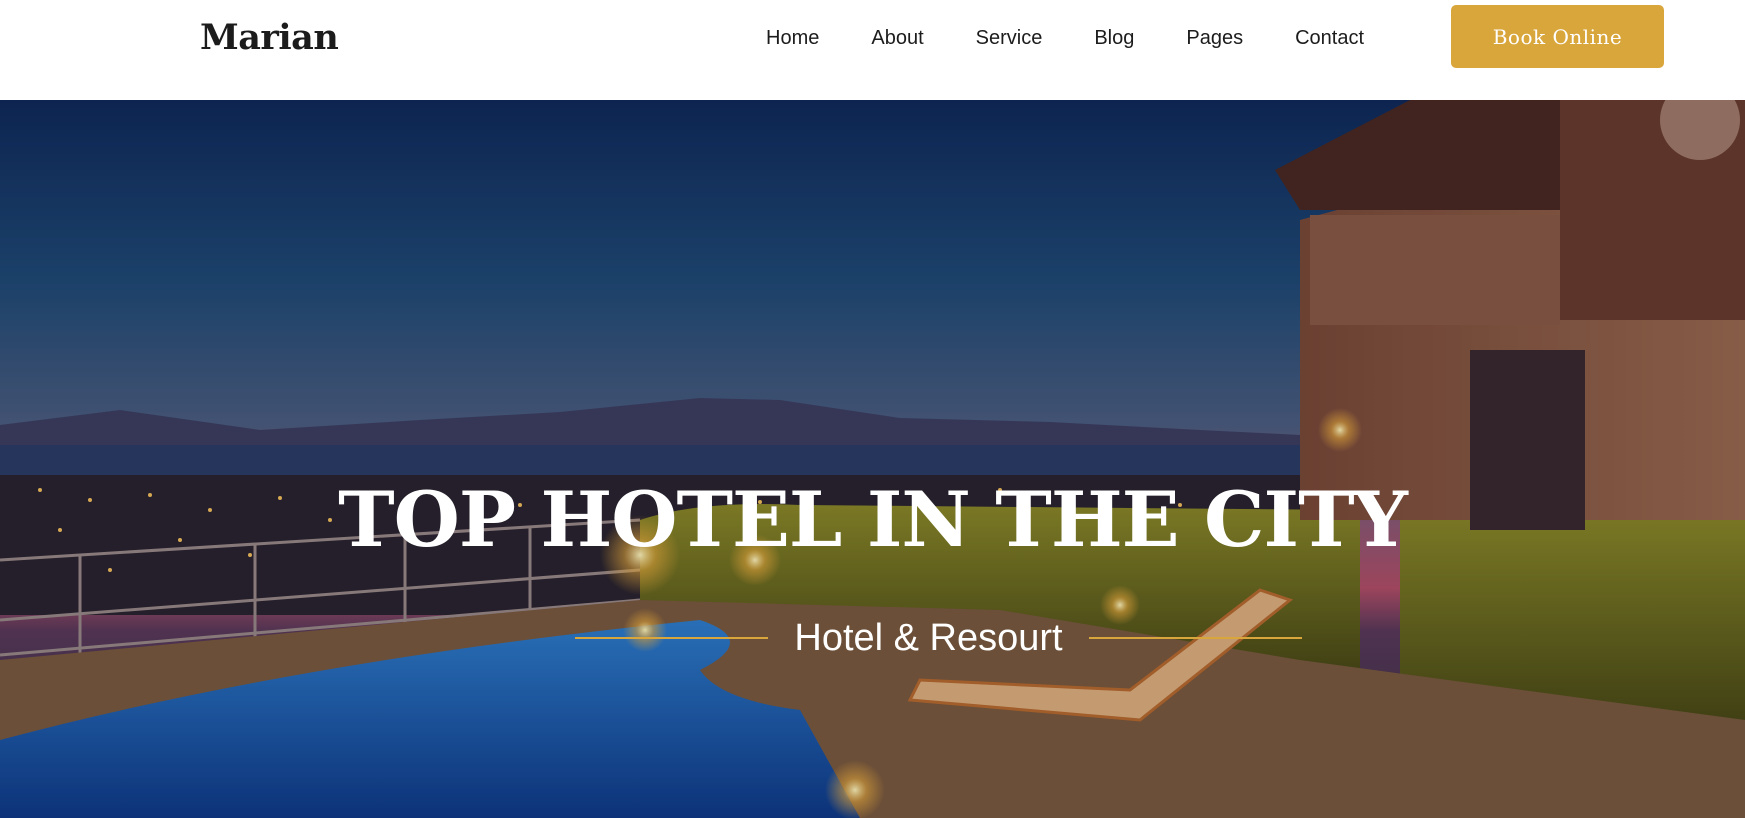  I want to click on main-nav: Home About Service Blog Pages Contact, so click(1065, 38).